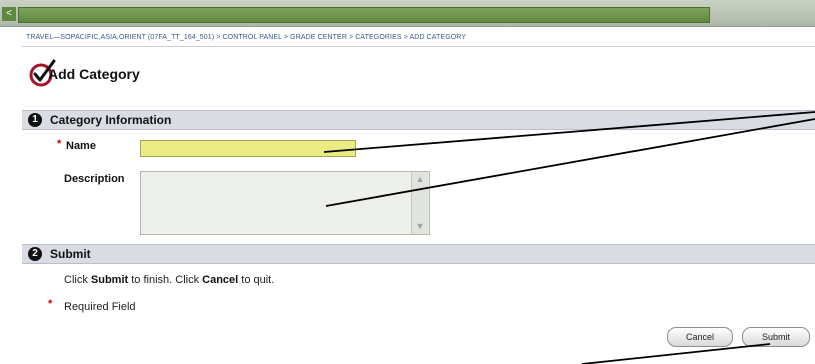 The image size is (815, 364). What do you see at coordinates (364, 15) in the screenshot?
I see `horizontal-scrollbar` at bounding box center [364, 15].